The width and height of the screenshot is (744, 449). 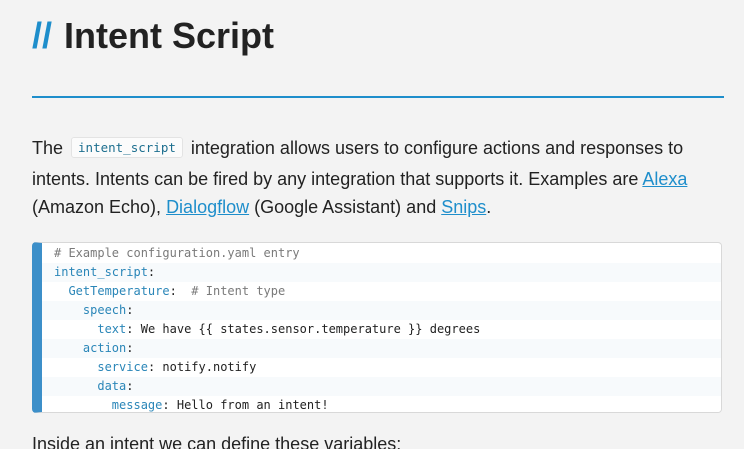 I want to click on title-divider, so click(x=378, y=97).